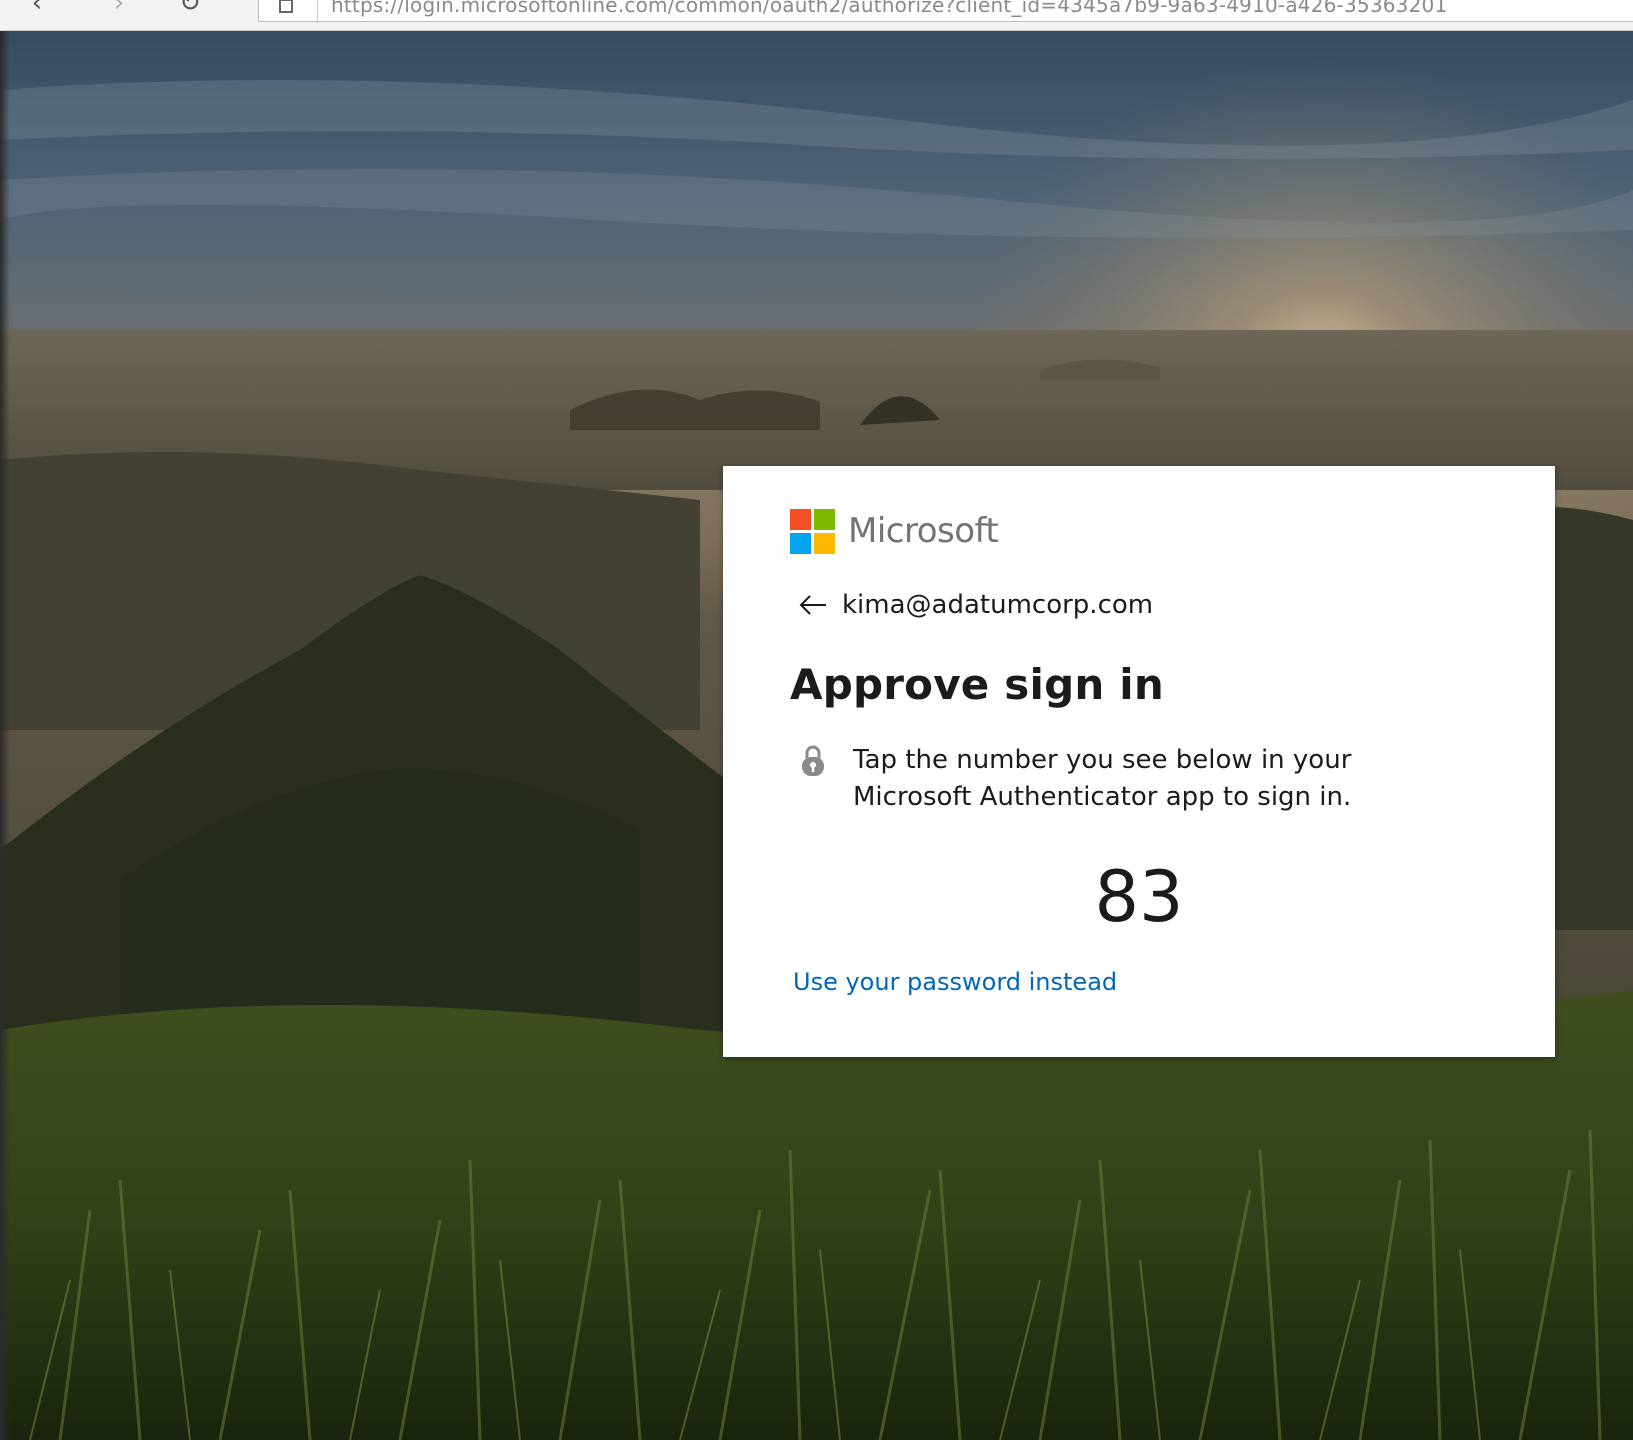 The width and height of the screenshot is (1633, 1440). Describe the element at coordinates (977, 684) in the screenshot. I see `page-title: Approve sign in` at that location.